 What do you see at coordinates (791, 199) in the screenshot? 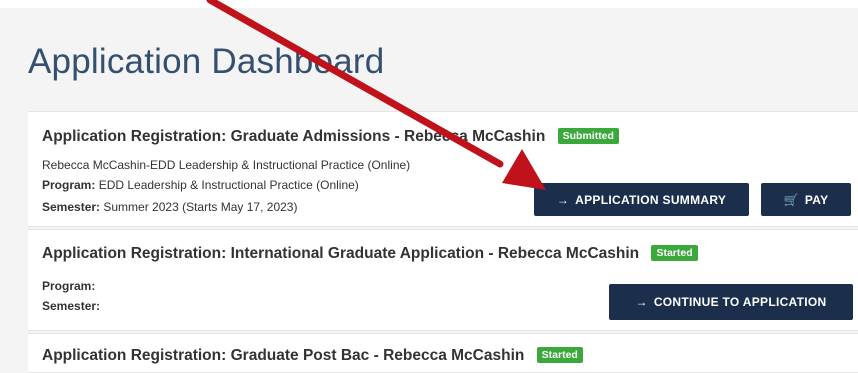
I see `cart-icon: 🛒` at bounding box center [791, 199].